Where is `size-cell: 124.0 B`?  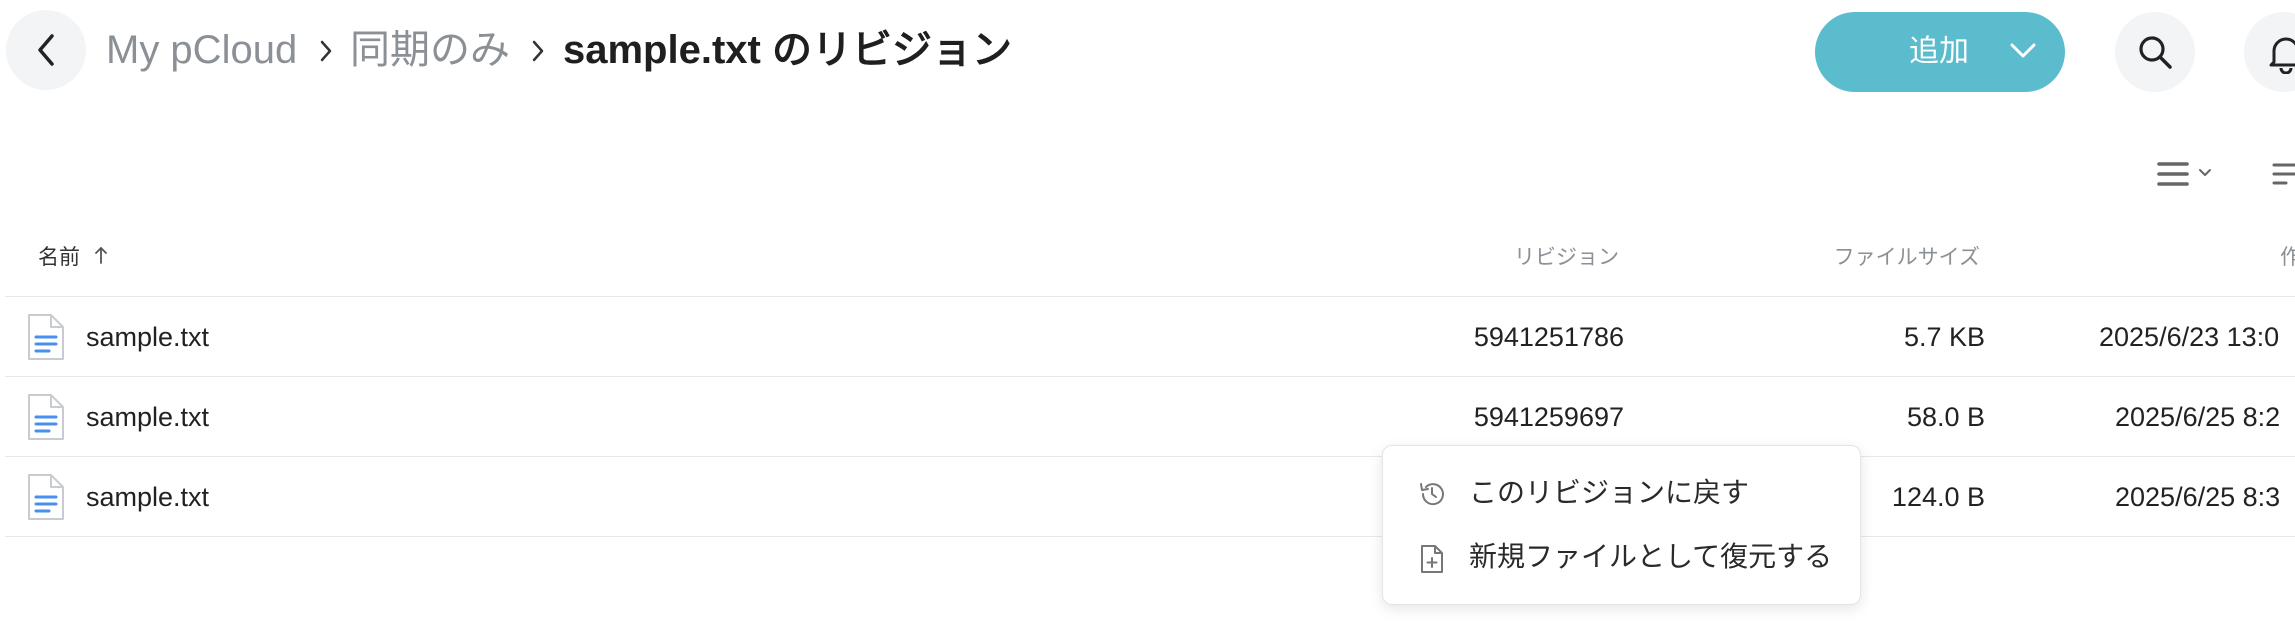 size-cell: 124.0 B is located at coordinates (1938, 497).